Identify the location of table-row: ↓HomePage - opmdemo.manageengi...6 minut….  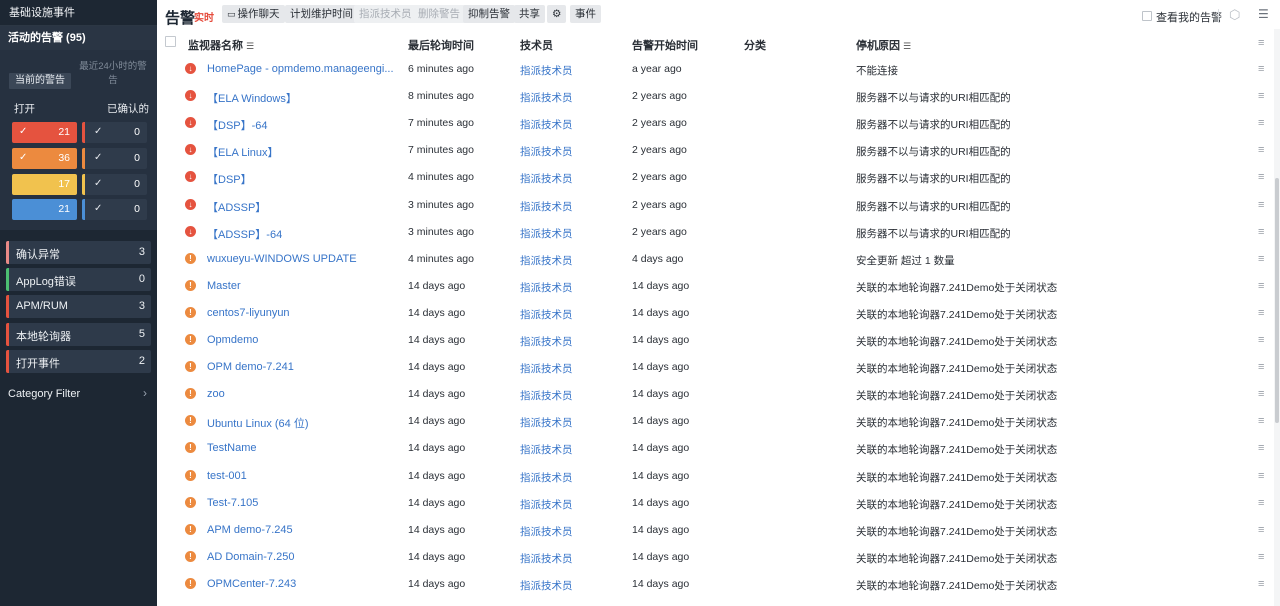
(715, 69).